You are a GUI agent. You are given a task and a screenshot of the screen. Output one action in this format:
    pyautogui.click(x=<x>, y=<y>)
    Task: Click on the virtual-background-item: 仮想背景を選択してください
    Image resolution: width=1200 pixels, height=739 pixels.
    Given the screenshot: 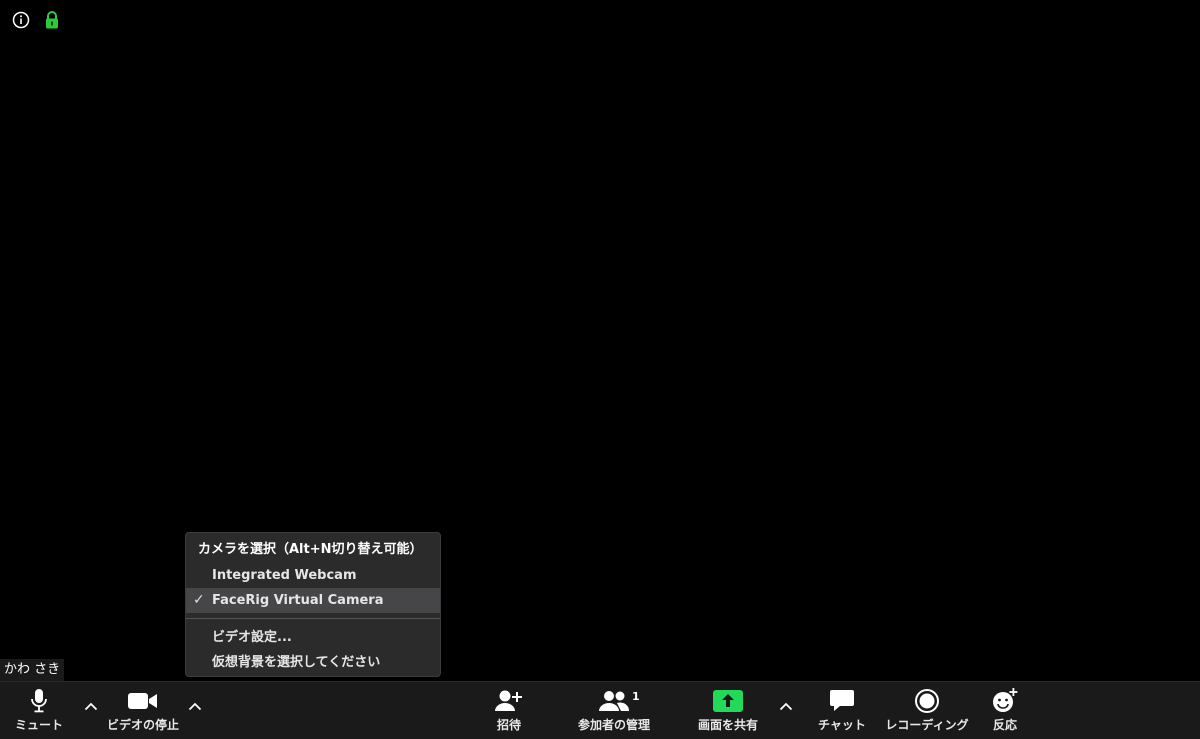 What is the action you would take?
    pyautogui.click(x=313, y=662)
    